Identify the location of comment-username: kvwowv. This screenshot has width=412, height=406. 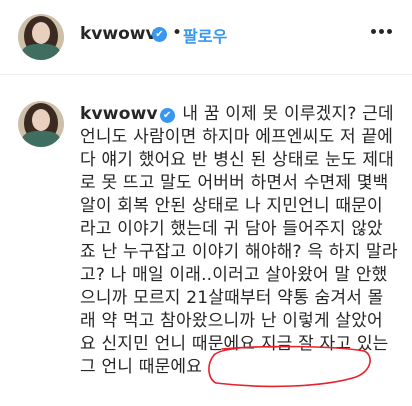
(119, 114).